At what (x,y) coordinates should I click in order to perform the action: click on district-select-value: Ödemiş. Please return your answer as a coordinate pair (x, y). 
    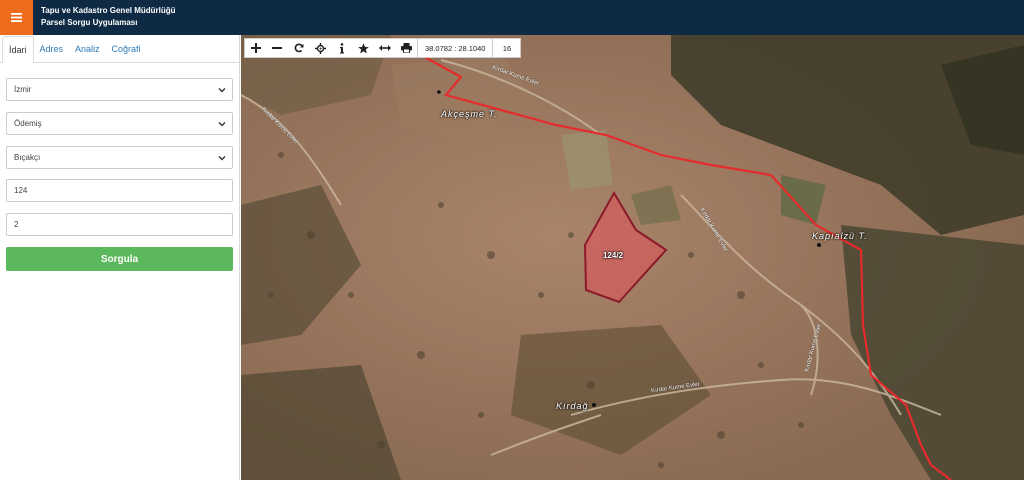
    Looking at the image, I should click on (28, 123).